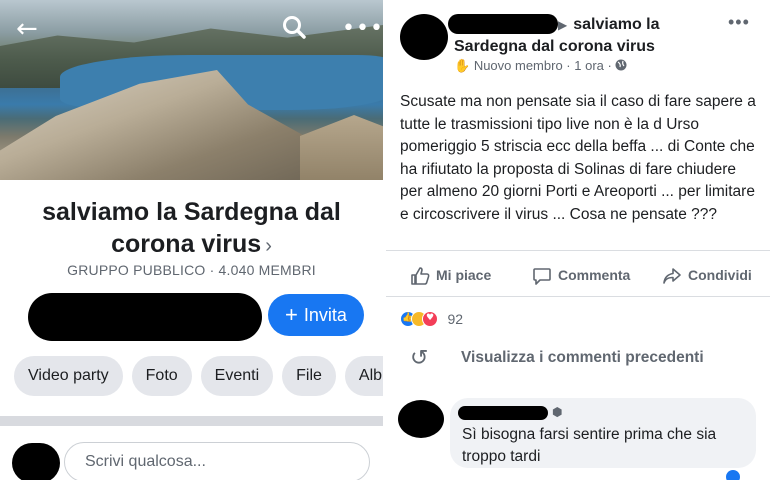  I want to click on chip-foto: Foto, so click(161, 376).